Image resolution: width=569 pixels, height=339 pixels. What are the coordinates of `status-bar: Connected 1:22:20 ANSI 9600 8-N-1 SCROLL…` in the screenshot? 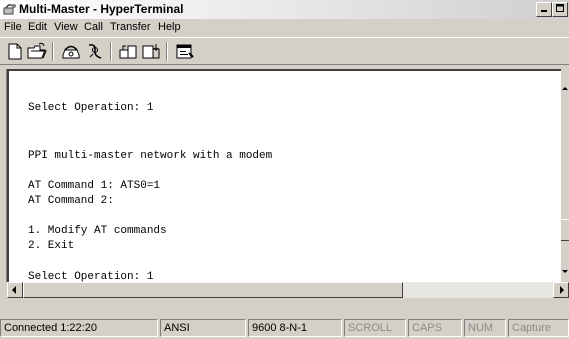 It's located at (284, 320).